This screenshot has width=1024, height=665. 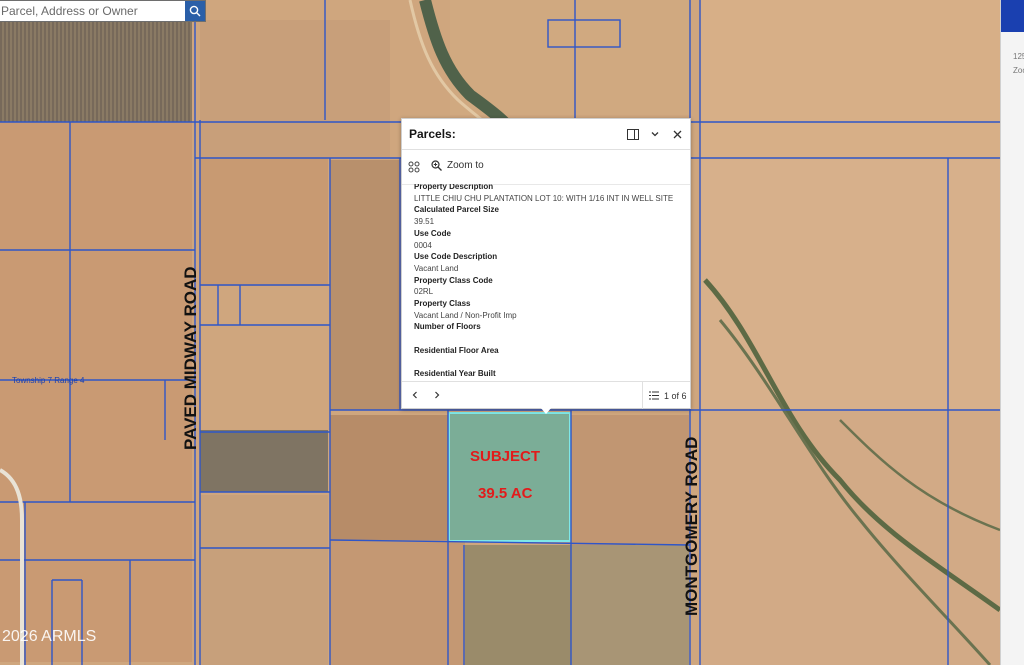 I want to click on dock-icon, so click(x=633, y=134).